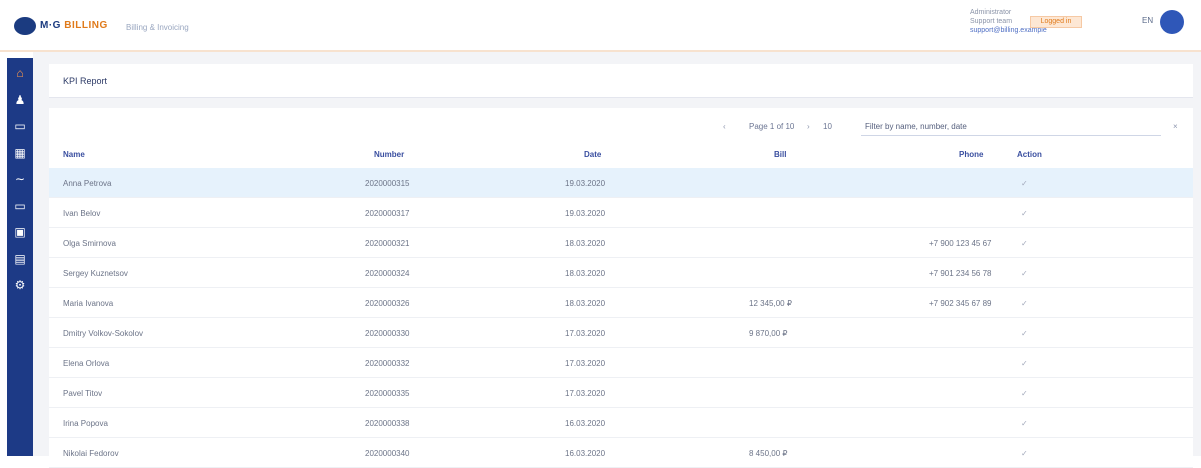 The width and height of the screenshot is (1201, 468). I want to click on brand-subtitle: Billing & Invoicing, so click(157, 27).